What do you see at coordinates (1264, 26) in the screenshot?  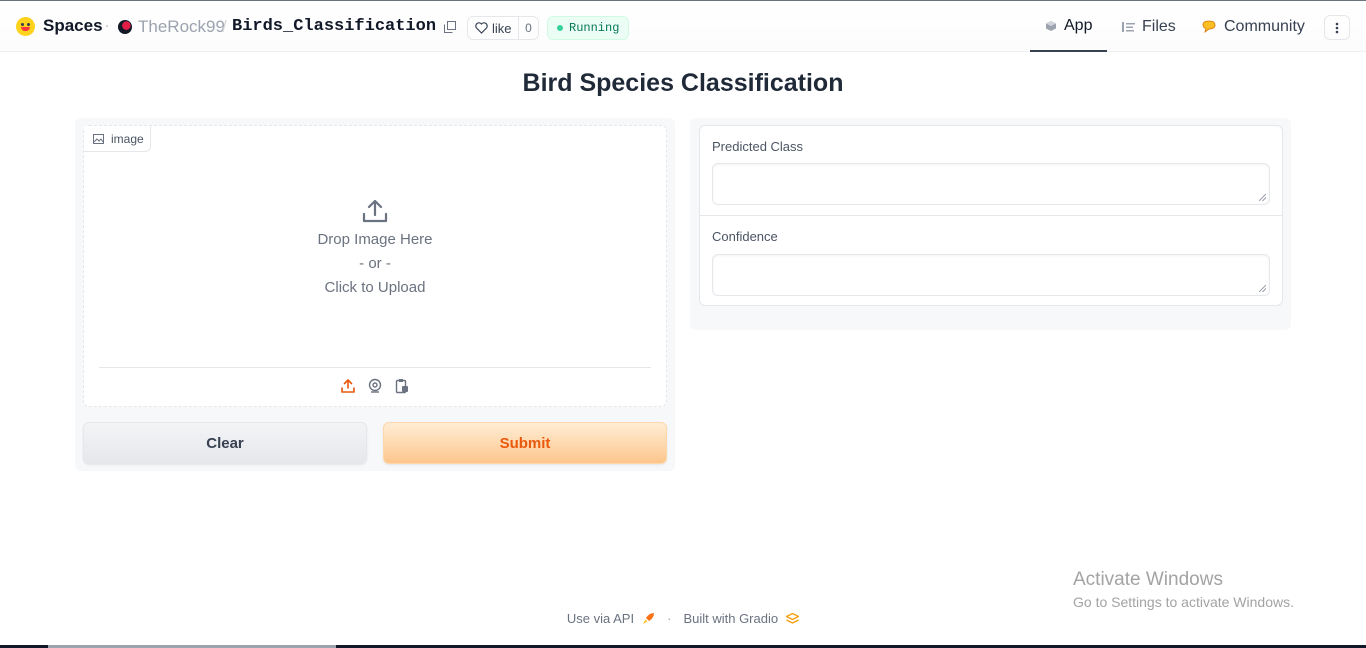 I see `tab-community-label: Community` at bounding box center [1264, 26].